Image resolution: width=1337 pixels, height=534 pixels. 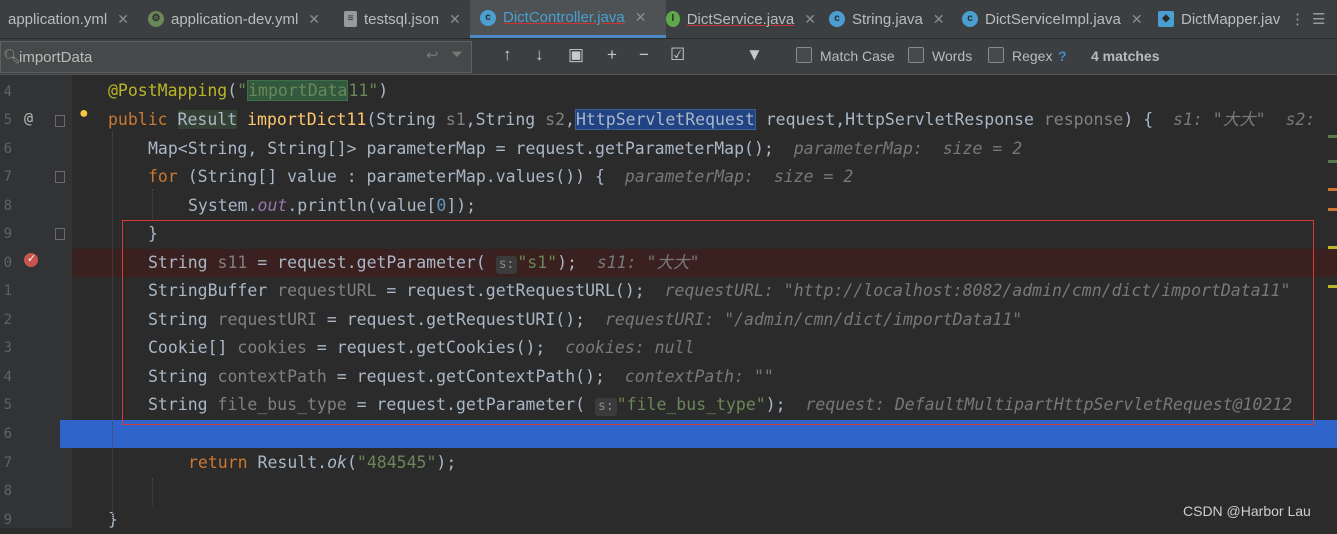 What do you see at coordinates (754, 55) in the screenshot?
I see `filter-icon: ▼` at bounding box center [754, 55].